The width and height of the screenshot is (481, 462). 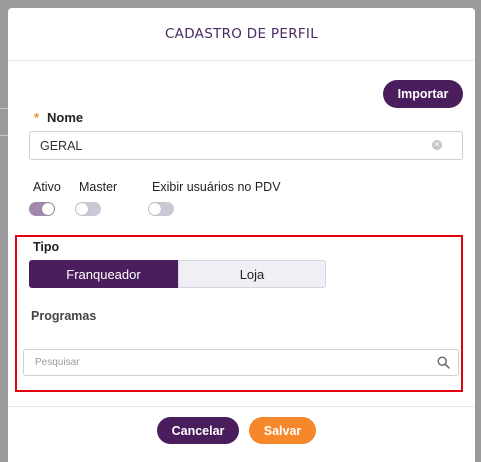 I want to click on exibir-pdv-label: Exibir usuários no PDV, so click(x=216, y=187).